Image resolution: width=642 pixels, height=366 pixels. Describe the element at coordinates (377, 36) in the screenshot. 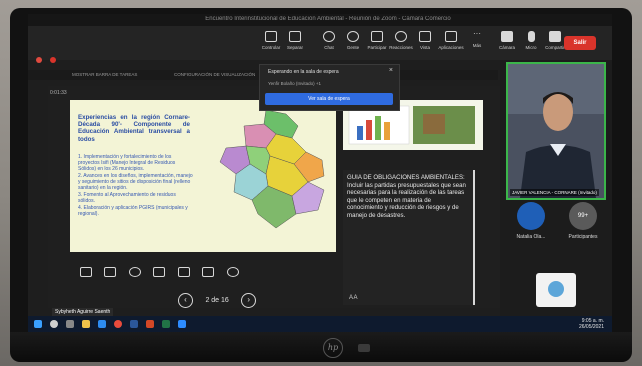

I see `hand-icon` at that location.